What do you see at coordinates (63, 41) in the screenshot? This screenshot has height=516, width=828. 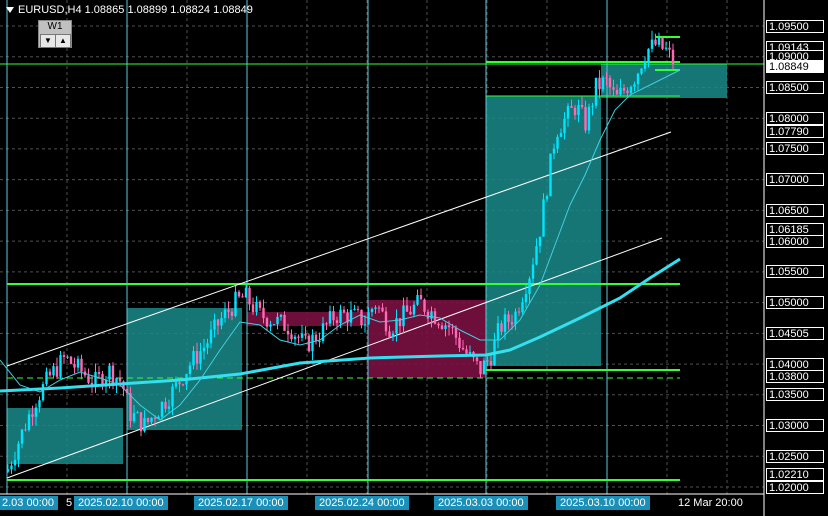 I see `up-arrow-button: ▲` at bounding box center [63, 41].